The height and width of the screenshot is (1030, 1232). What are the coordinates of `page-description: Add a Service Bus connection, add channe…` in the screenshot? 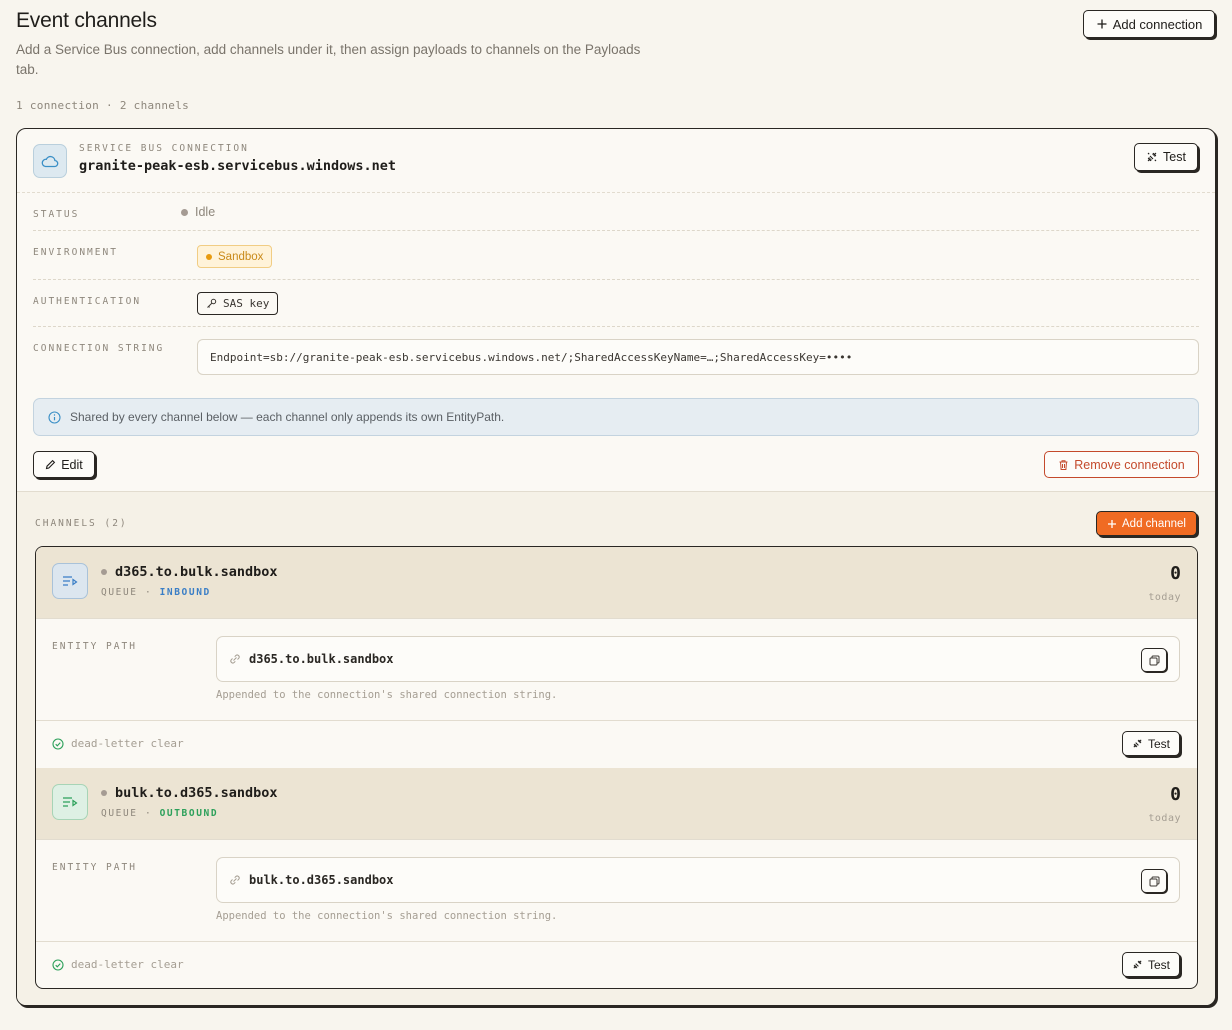 It's located at (328, 59).